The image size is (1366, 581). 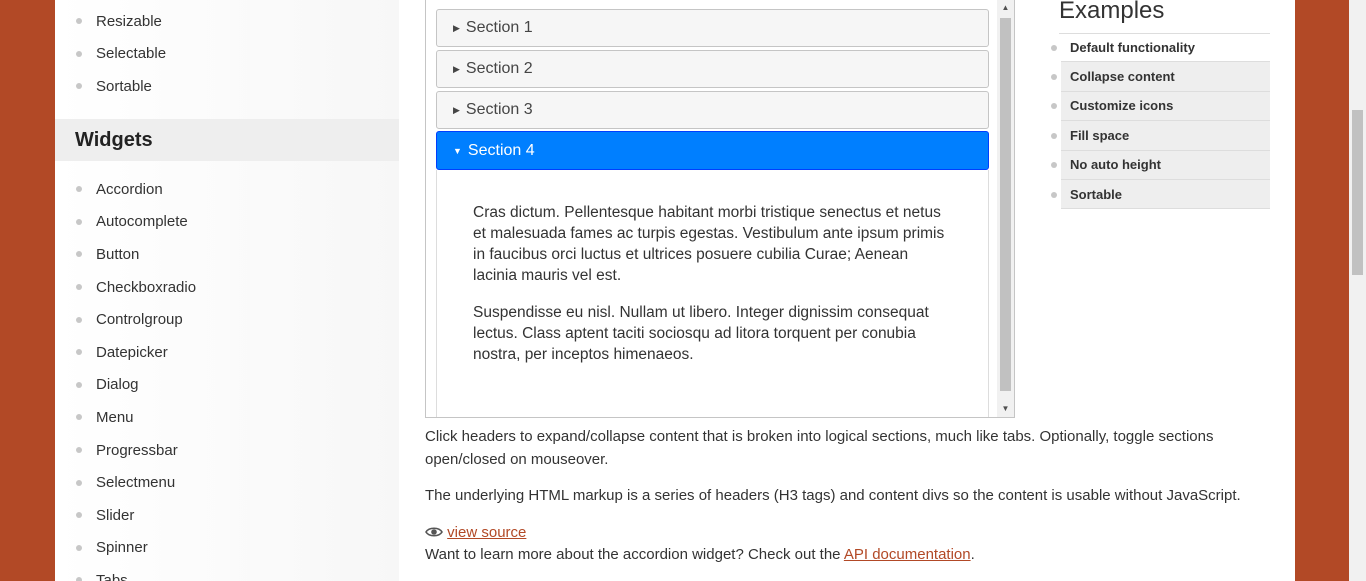 I want to click on sidebar-top-list: Resizable Selectable Sortable, so click(x=227, y=54).